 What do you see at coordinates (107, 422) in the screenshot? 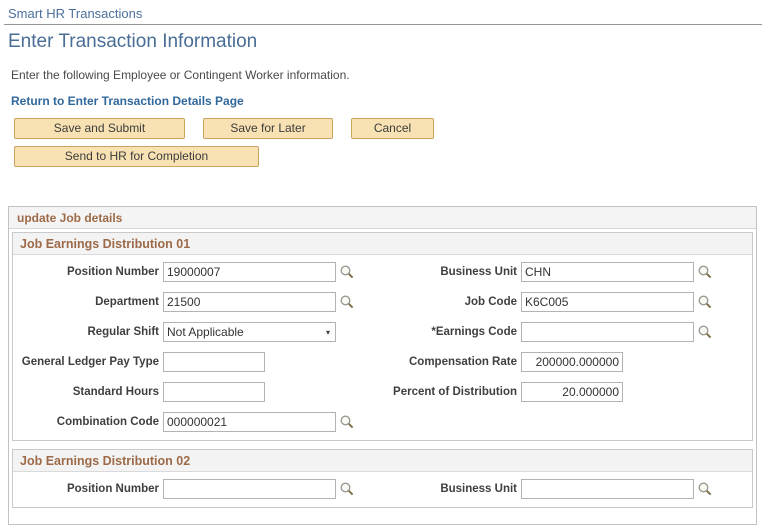
I see `combination-code-label: Combination Code` at bounding box center [107, 422].